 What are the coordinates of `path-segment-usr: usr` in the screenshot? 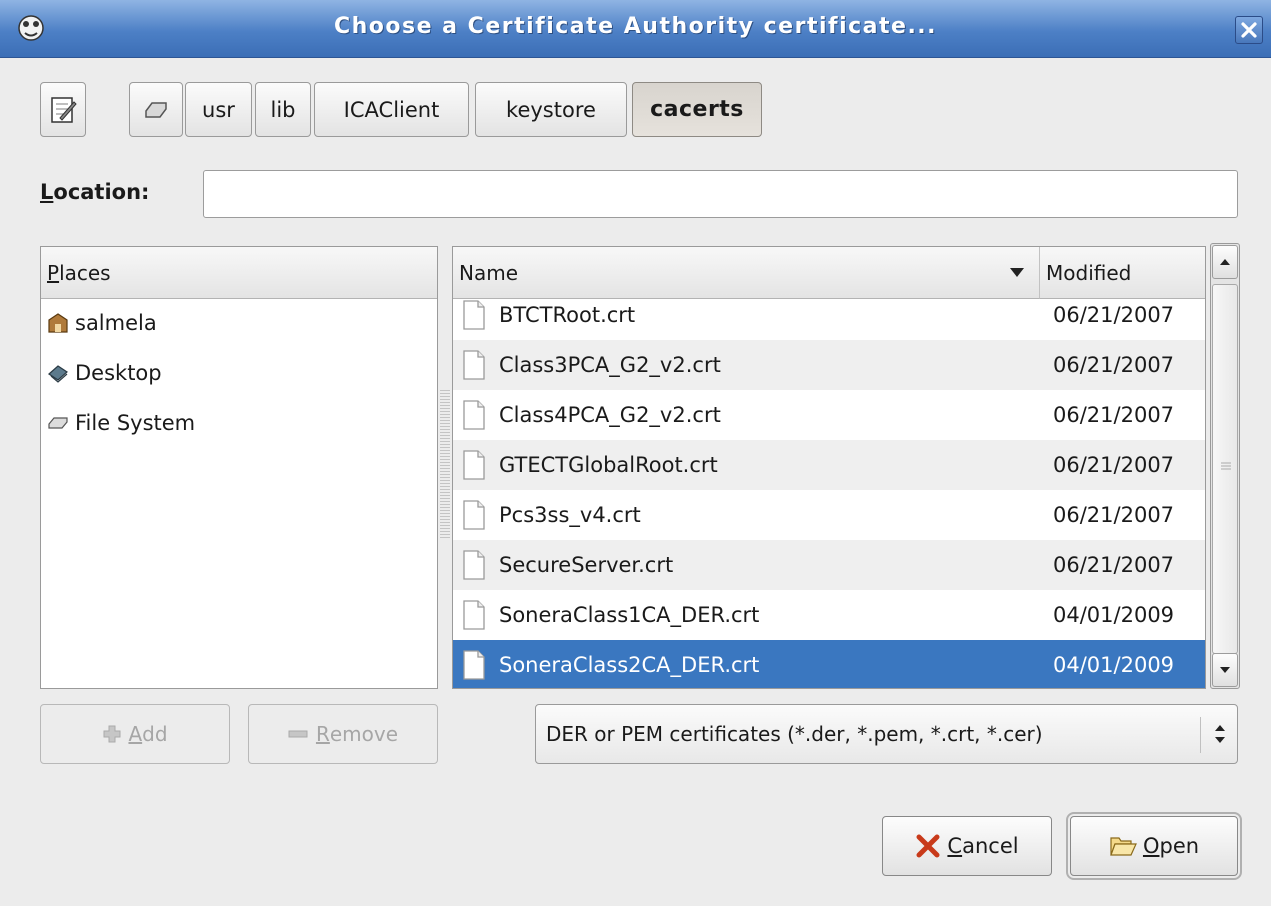 It's located at (218, 109).